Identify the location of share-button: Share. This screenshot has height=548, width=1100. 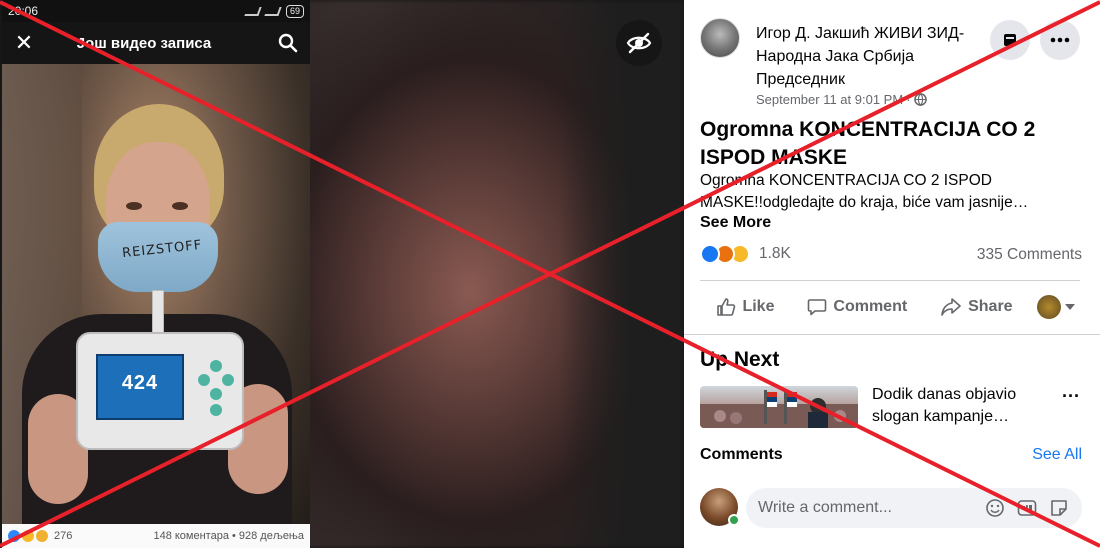
(976, 307).